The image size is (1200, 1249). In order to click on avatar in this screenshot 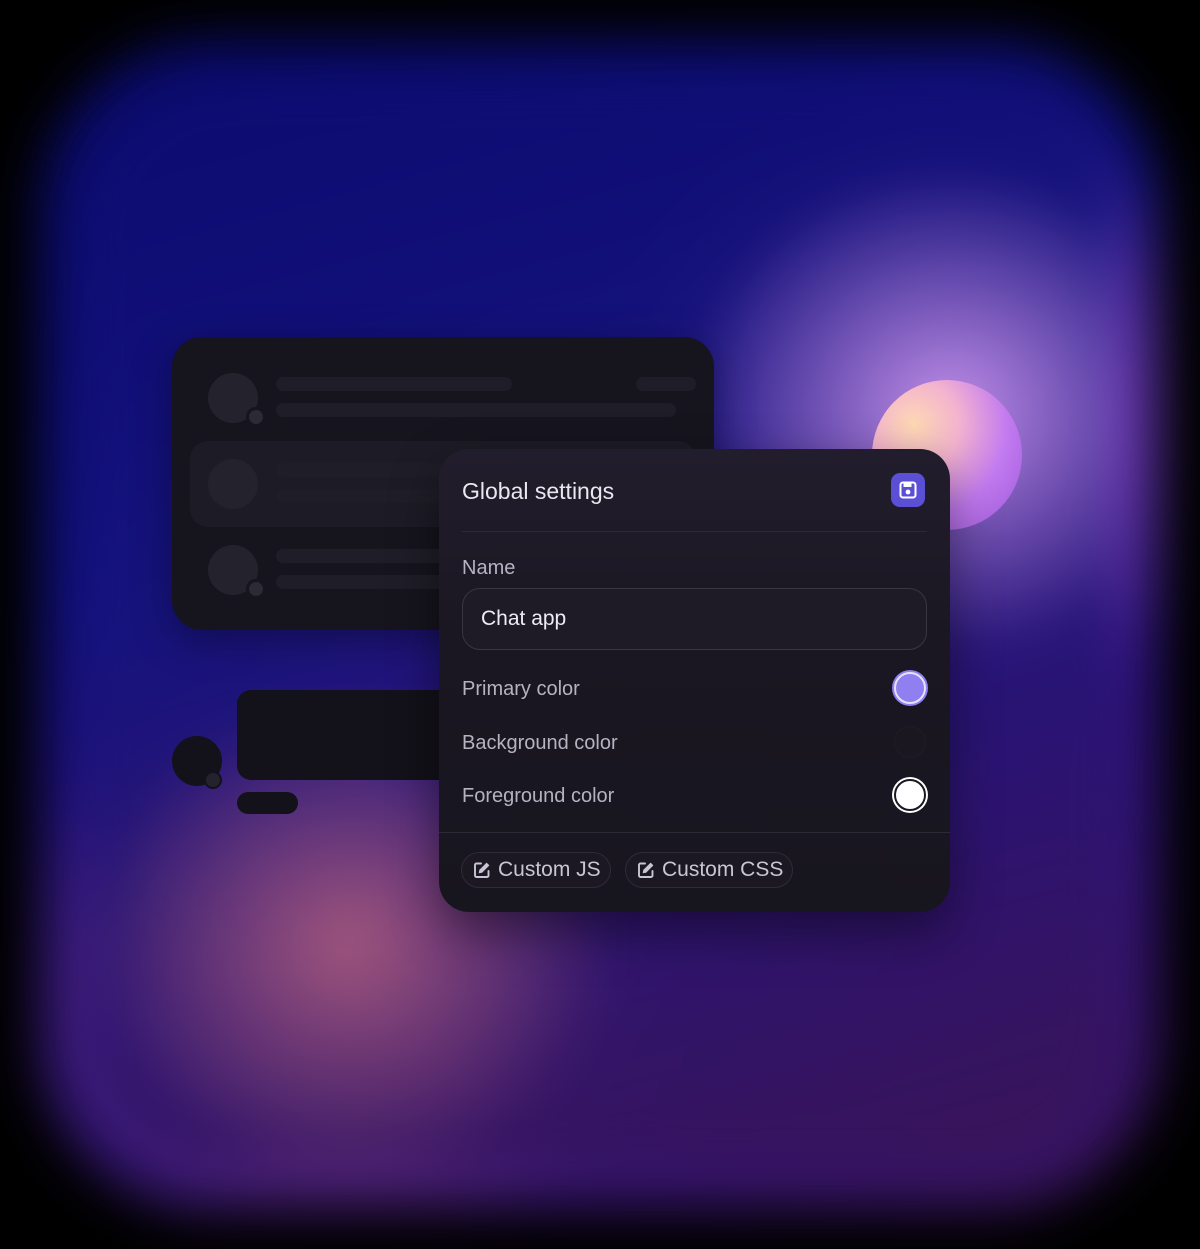, I will do `click(233, 484)`.